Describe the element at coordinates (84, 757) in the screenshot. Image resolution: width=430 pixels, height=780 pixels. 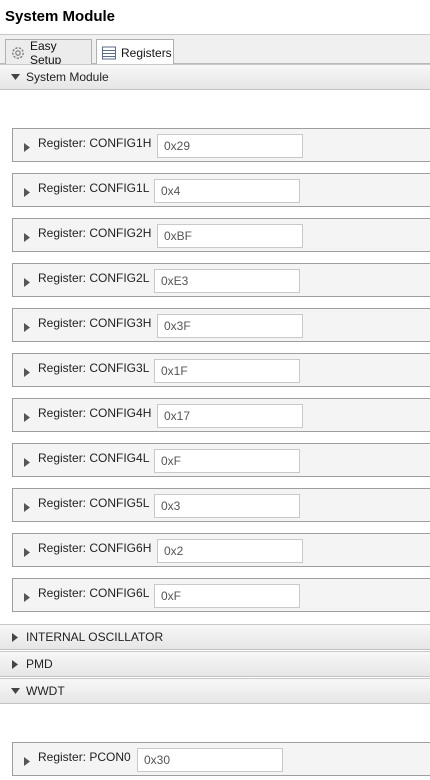
I see `register-label: Register: PCON0` at that location.